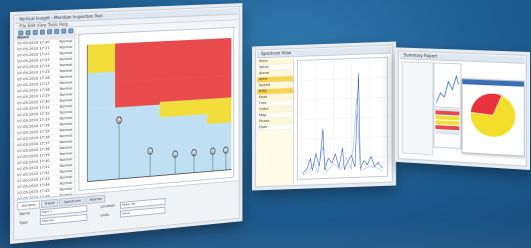 The width and height of the screenshot is (531, 248). I want to click on grid-lines, so click(342, 118).